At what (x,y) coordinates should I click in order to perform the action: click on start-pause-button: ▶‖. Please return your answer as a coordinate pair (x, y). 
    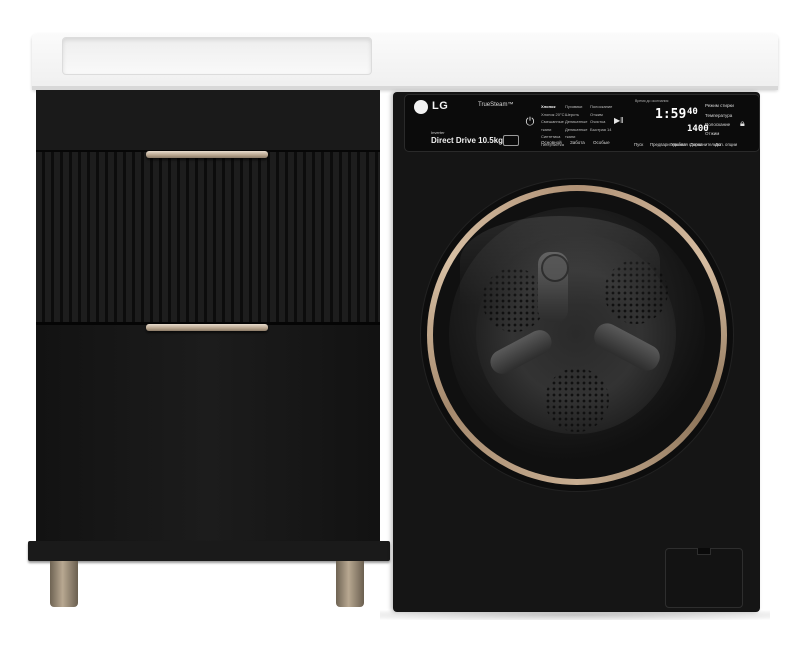
    Looking at the image, I should click on (618, 120).